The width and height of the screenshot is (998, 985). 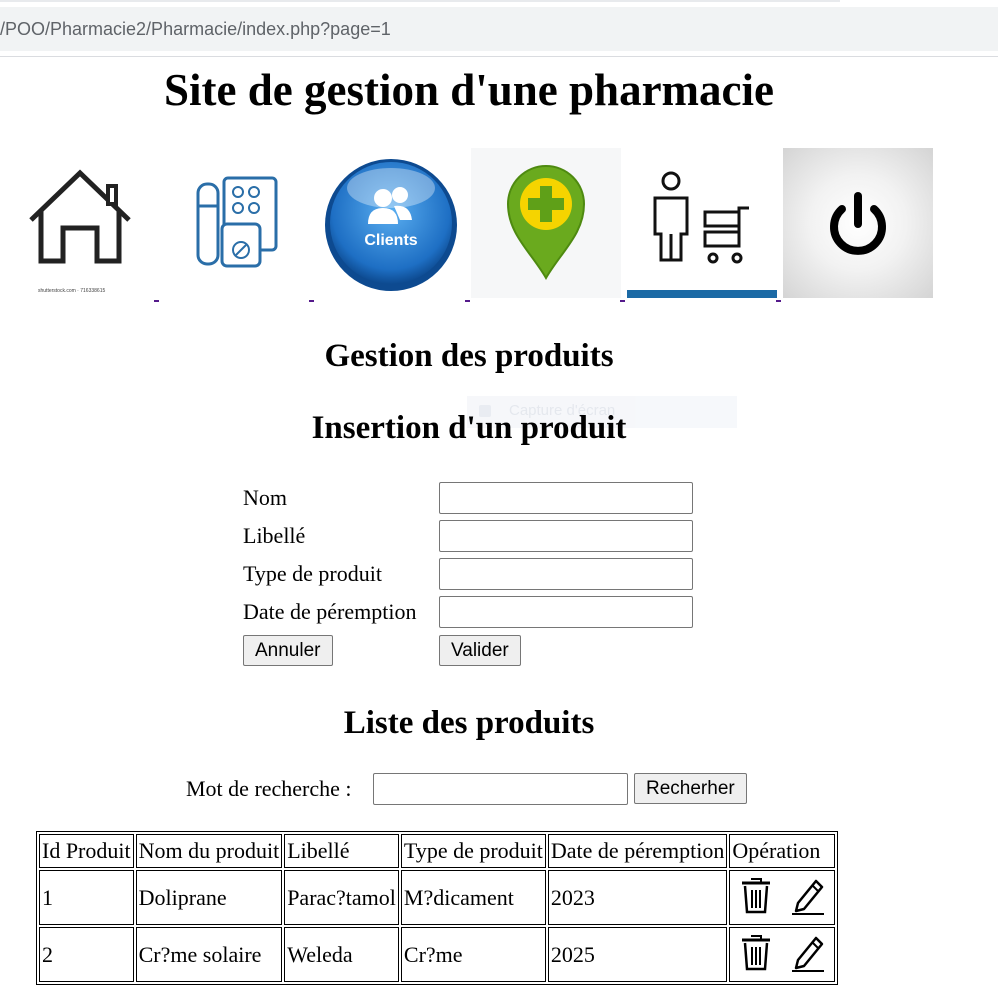 I want to click on cell-nom: Cr?me solaire, so click(x=209, y=954).